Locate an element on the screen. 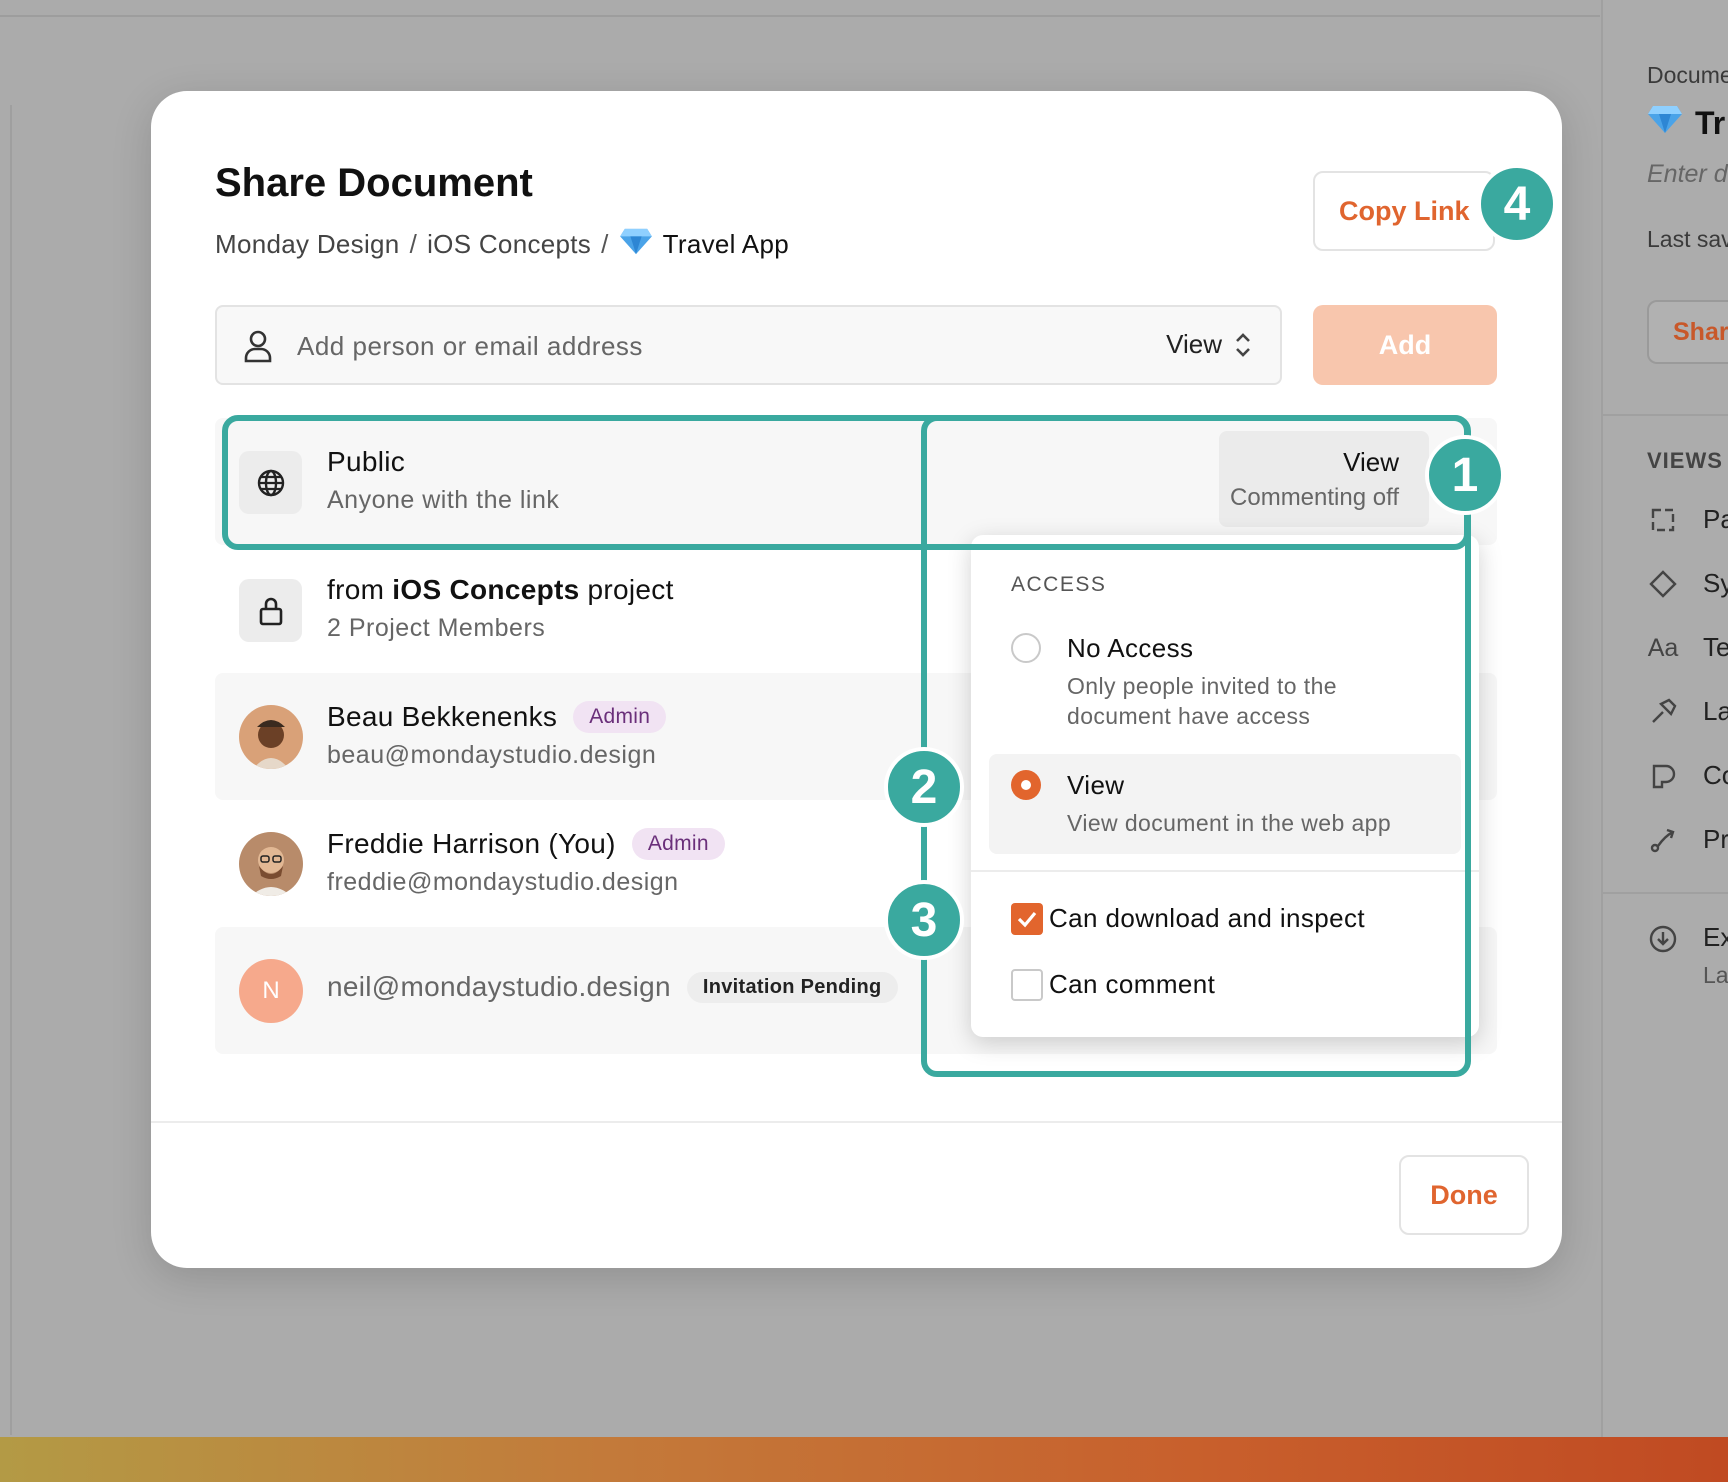 The image size is (1728, 1482). panel-doc-label: Docume is located at coordinates (1687, 75).